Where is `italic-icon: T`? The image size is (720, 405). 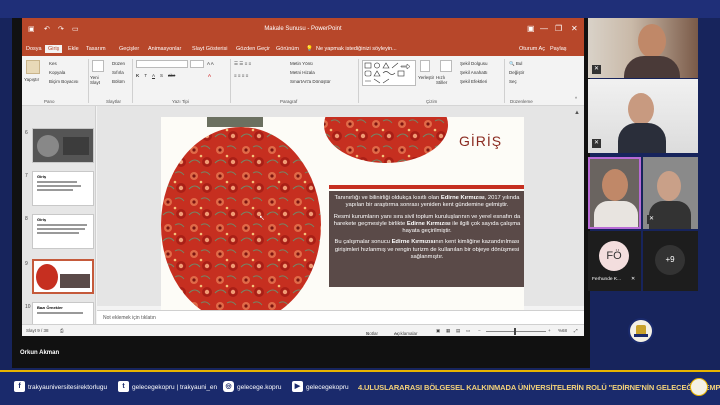 italic-icon: T is located at coordinates (145, 75).